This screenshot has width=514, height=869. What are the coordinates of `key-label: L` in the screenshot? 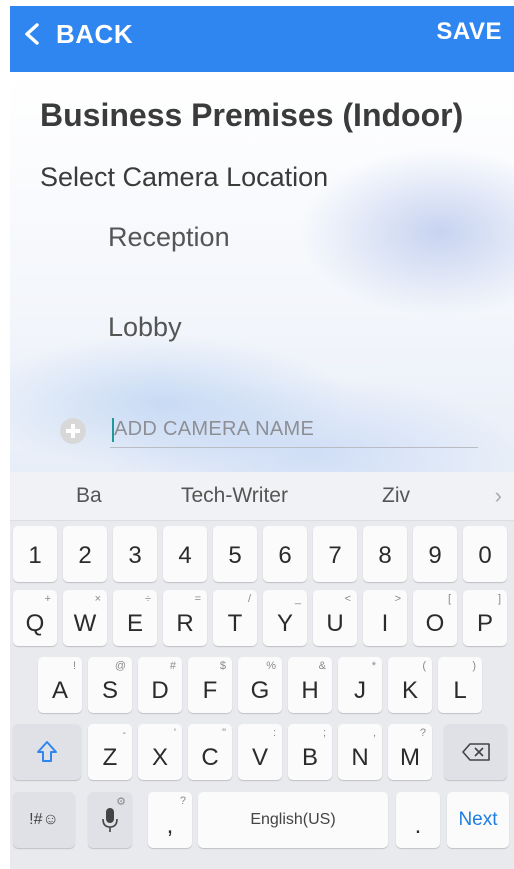 It's located at (460, 690).